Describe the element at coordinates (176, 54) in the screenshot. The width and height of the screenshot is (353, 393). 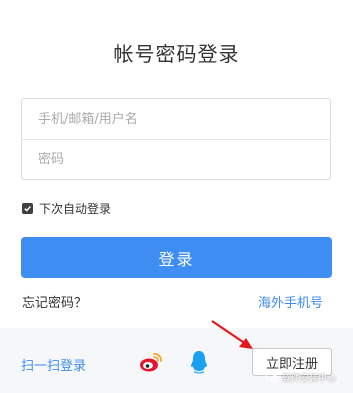
I see `page-title: 帐号密码登录` at that location.